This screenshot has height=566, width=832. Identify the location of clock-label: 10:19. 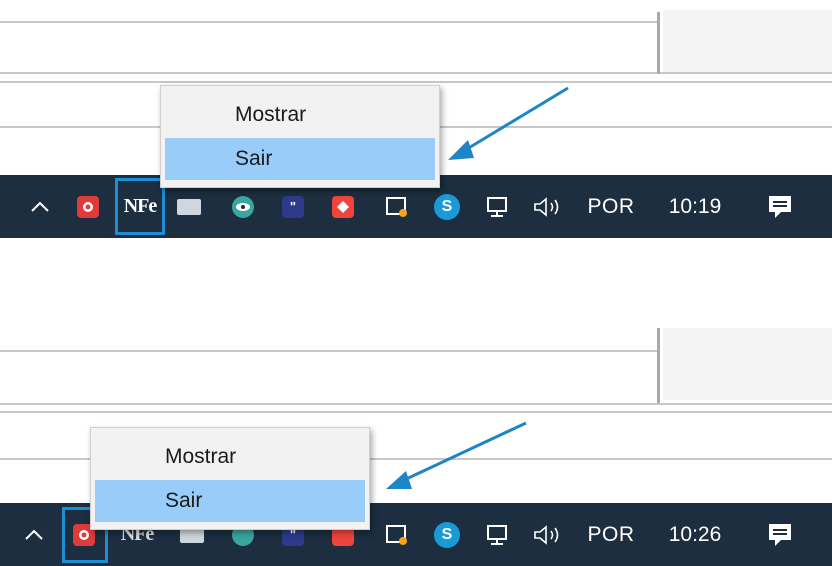
(695, 206).